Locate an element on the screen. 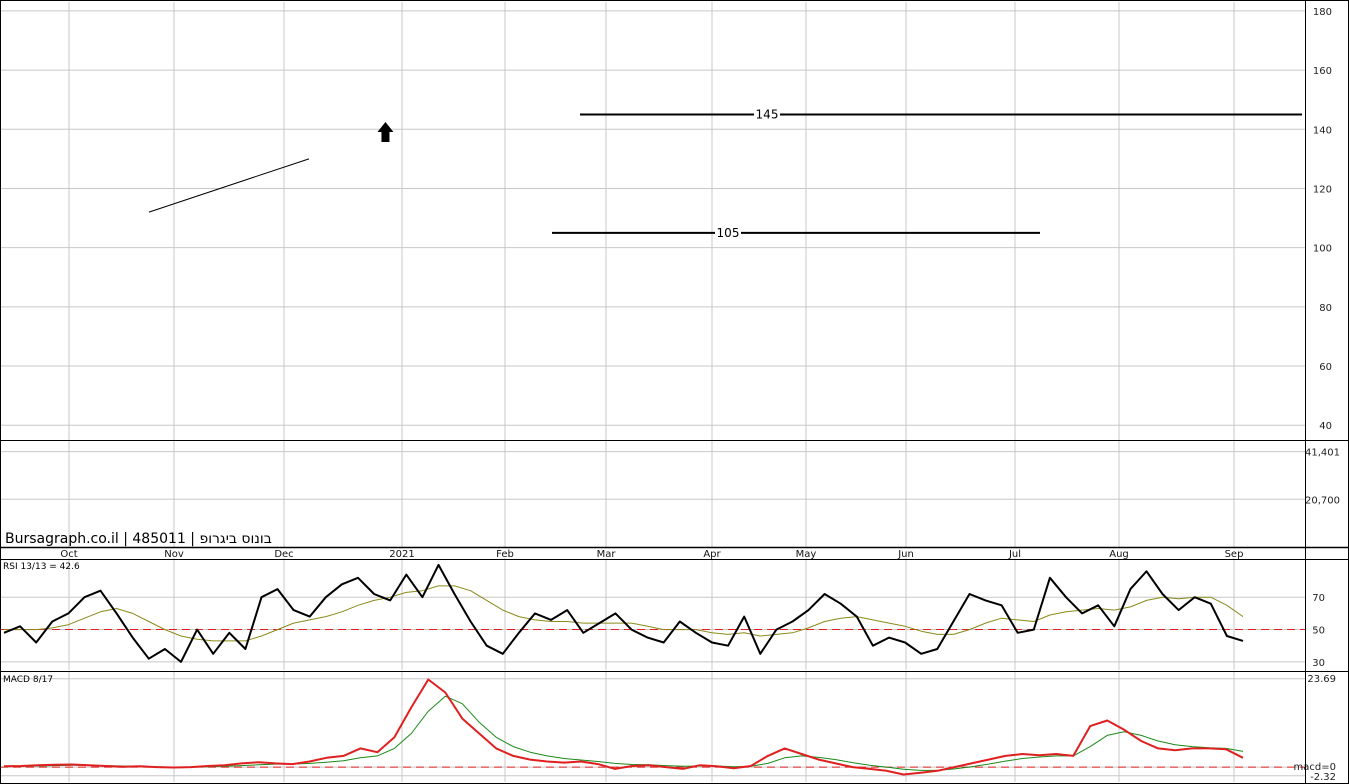 This screenshot has width=1349, height=784. month-label: Oct is located at coordinates (68, 554).